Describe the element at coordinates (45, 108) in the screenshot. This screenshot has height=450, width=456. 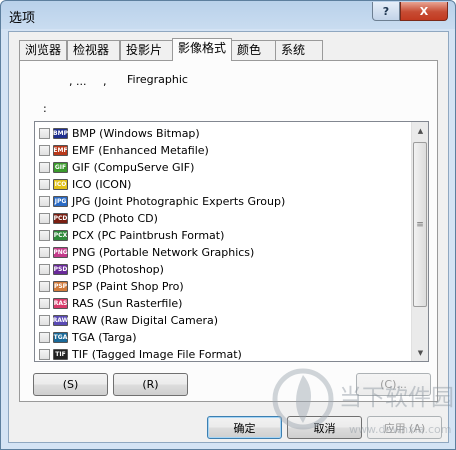
I see `list-label: :` at that location.